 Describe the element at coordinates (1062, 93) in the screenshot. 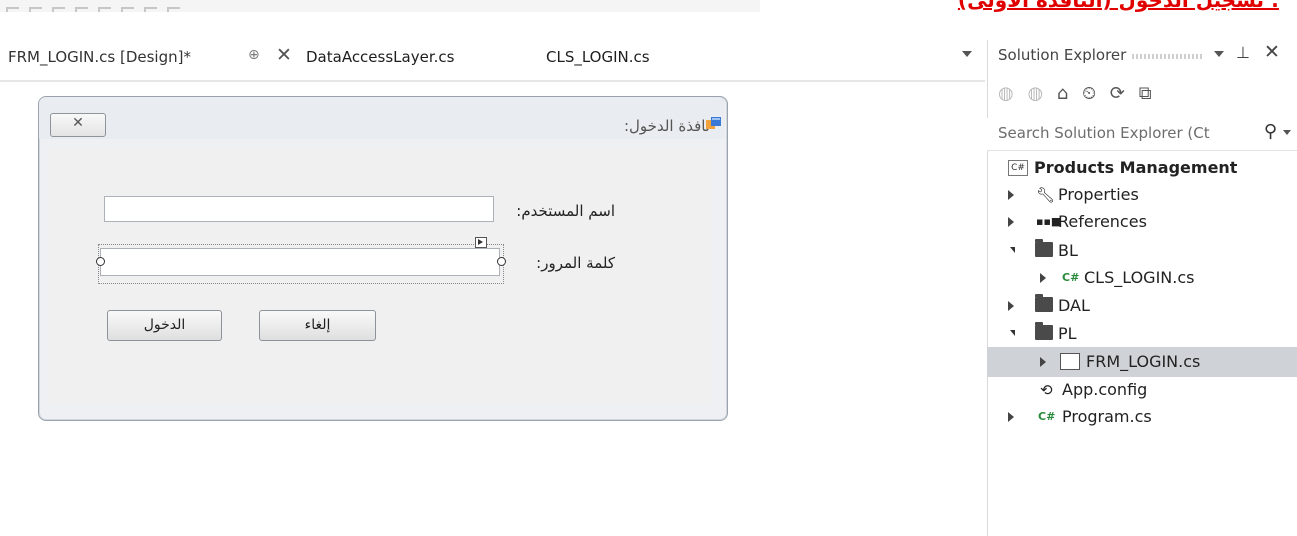

I see `home-icon: ⌂` at that location.